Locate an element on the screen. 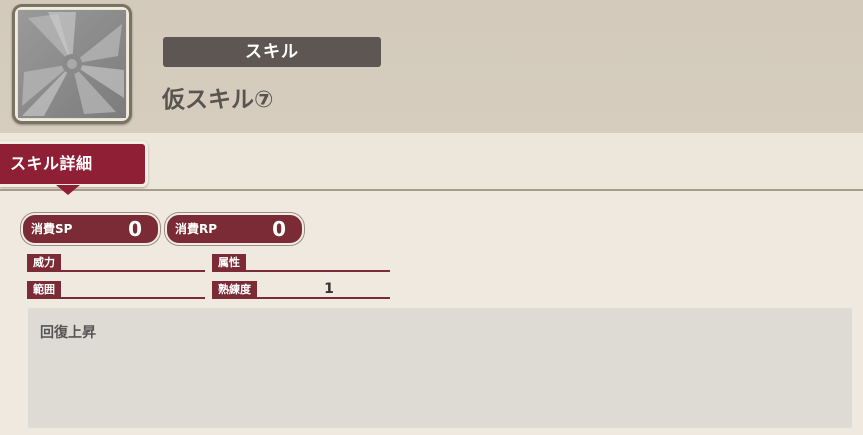 This screenshot has width=863, height=435. tab-pointer is located at coordinates (68, 190).